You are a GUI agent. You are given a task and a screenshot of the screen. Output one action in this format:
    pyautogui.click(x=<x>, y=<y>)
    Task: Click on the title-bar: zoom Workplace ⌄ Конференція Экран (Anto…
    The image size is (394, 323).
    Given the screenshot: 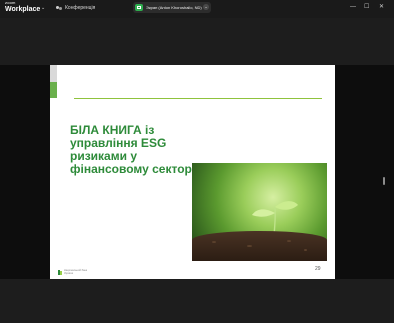 What is the action you would take?
    pyautogui.click(x=197, y=9)
    